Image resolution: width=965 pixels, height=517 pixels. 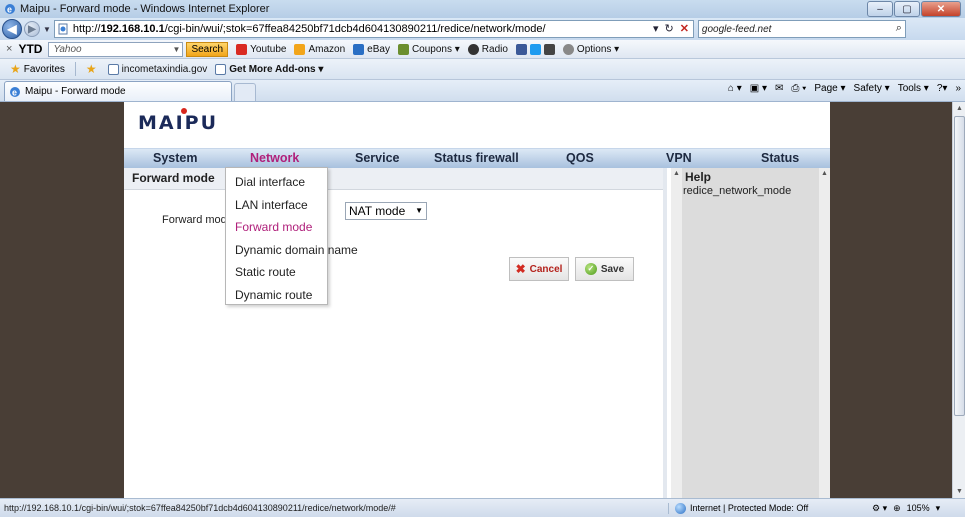 What do you see at coordinates (91, 69) in the screenshot?
I see `add-favorite-icon: ★` at bounding box center [91, 69].